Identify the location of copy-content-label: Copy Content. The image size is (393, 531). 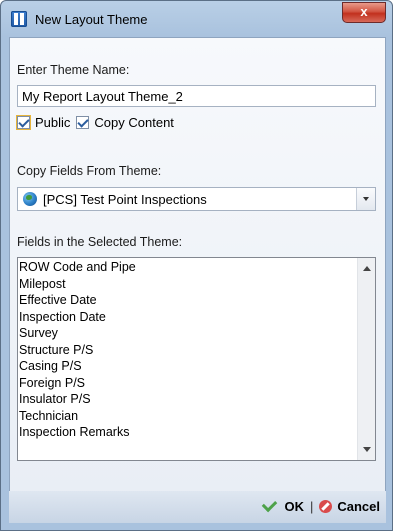
(134, 122).